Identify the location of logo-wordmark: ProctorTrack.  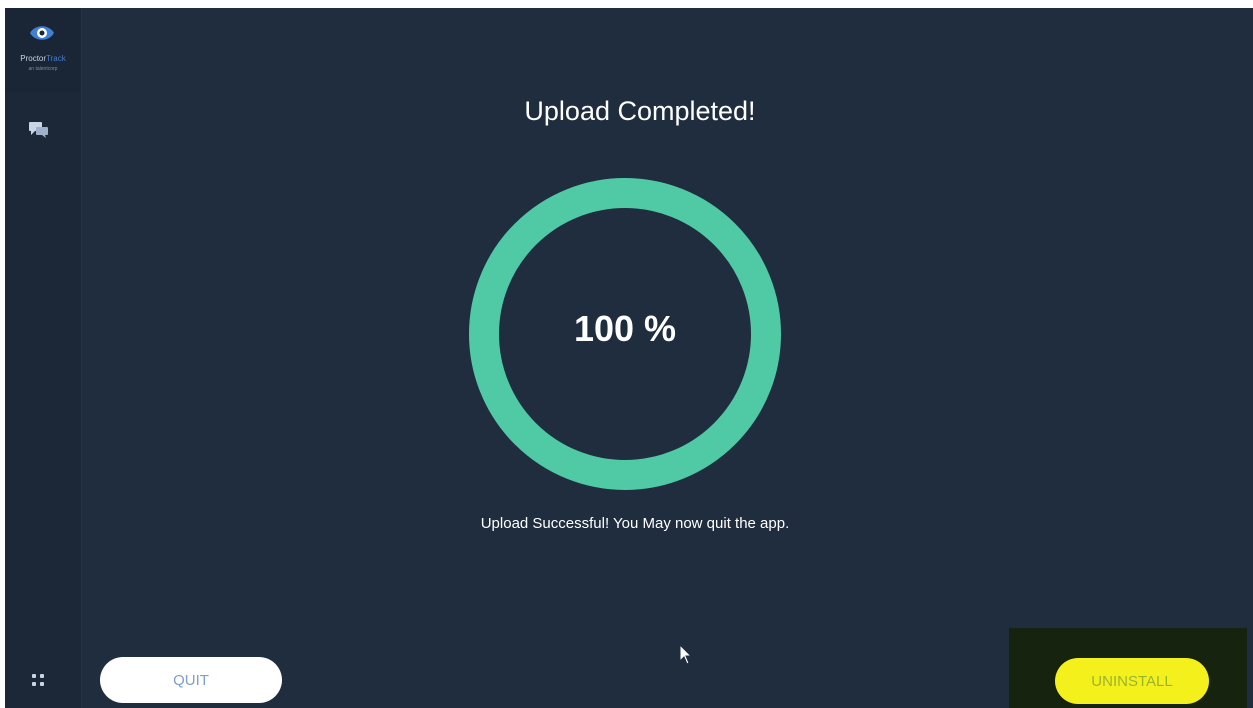
(43, 58).